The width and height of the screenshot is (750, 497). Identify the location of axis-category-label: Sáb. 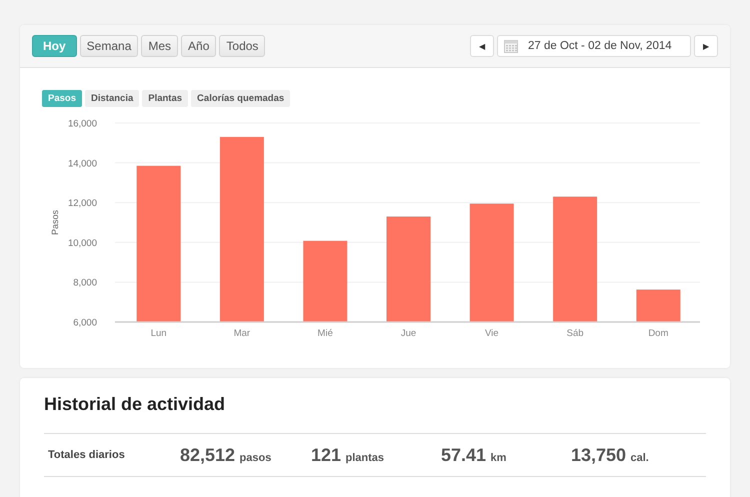
(575, 333).